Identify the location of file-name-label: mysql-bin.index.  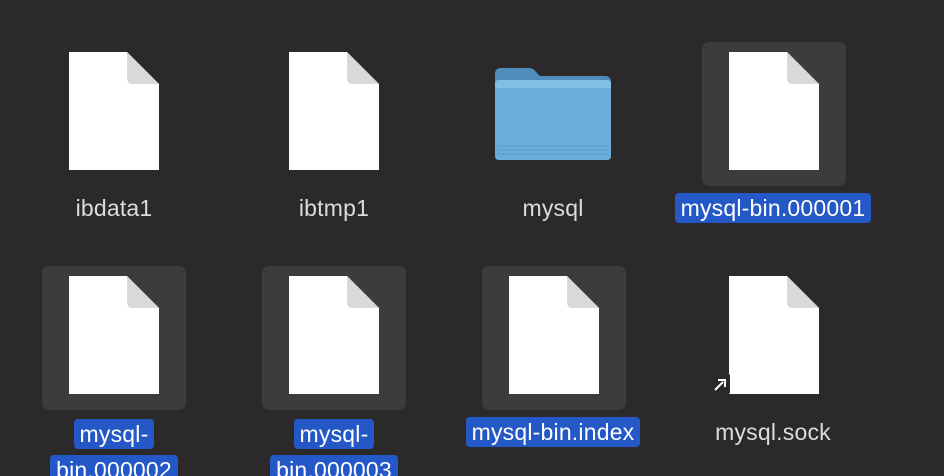
(553, 432).